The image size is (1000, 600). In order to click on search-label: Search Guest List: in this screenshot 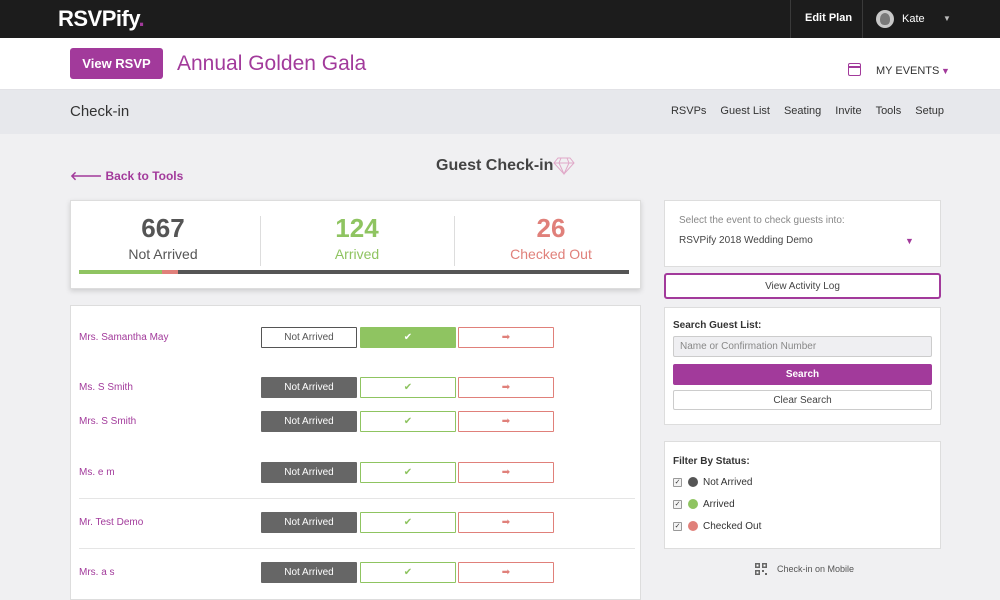, I will do `click(717, 325)`.